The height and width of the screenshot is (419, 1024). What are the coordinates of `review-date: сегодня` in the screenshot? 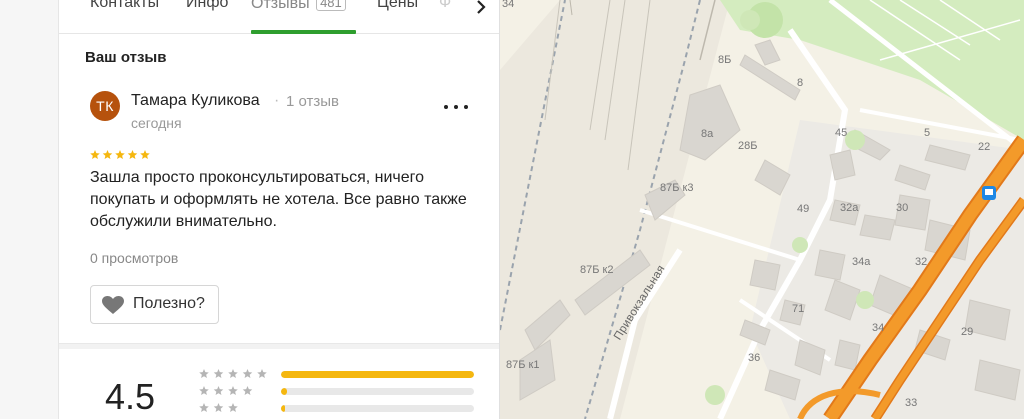 It's located at (156, 123).